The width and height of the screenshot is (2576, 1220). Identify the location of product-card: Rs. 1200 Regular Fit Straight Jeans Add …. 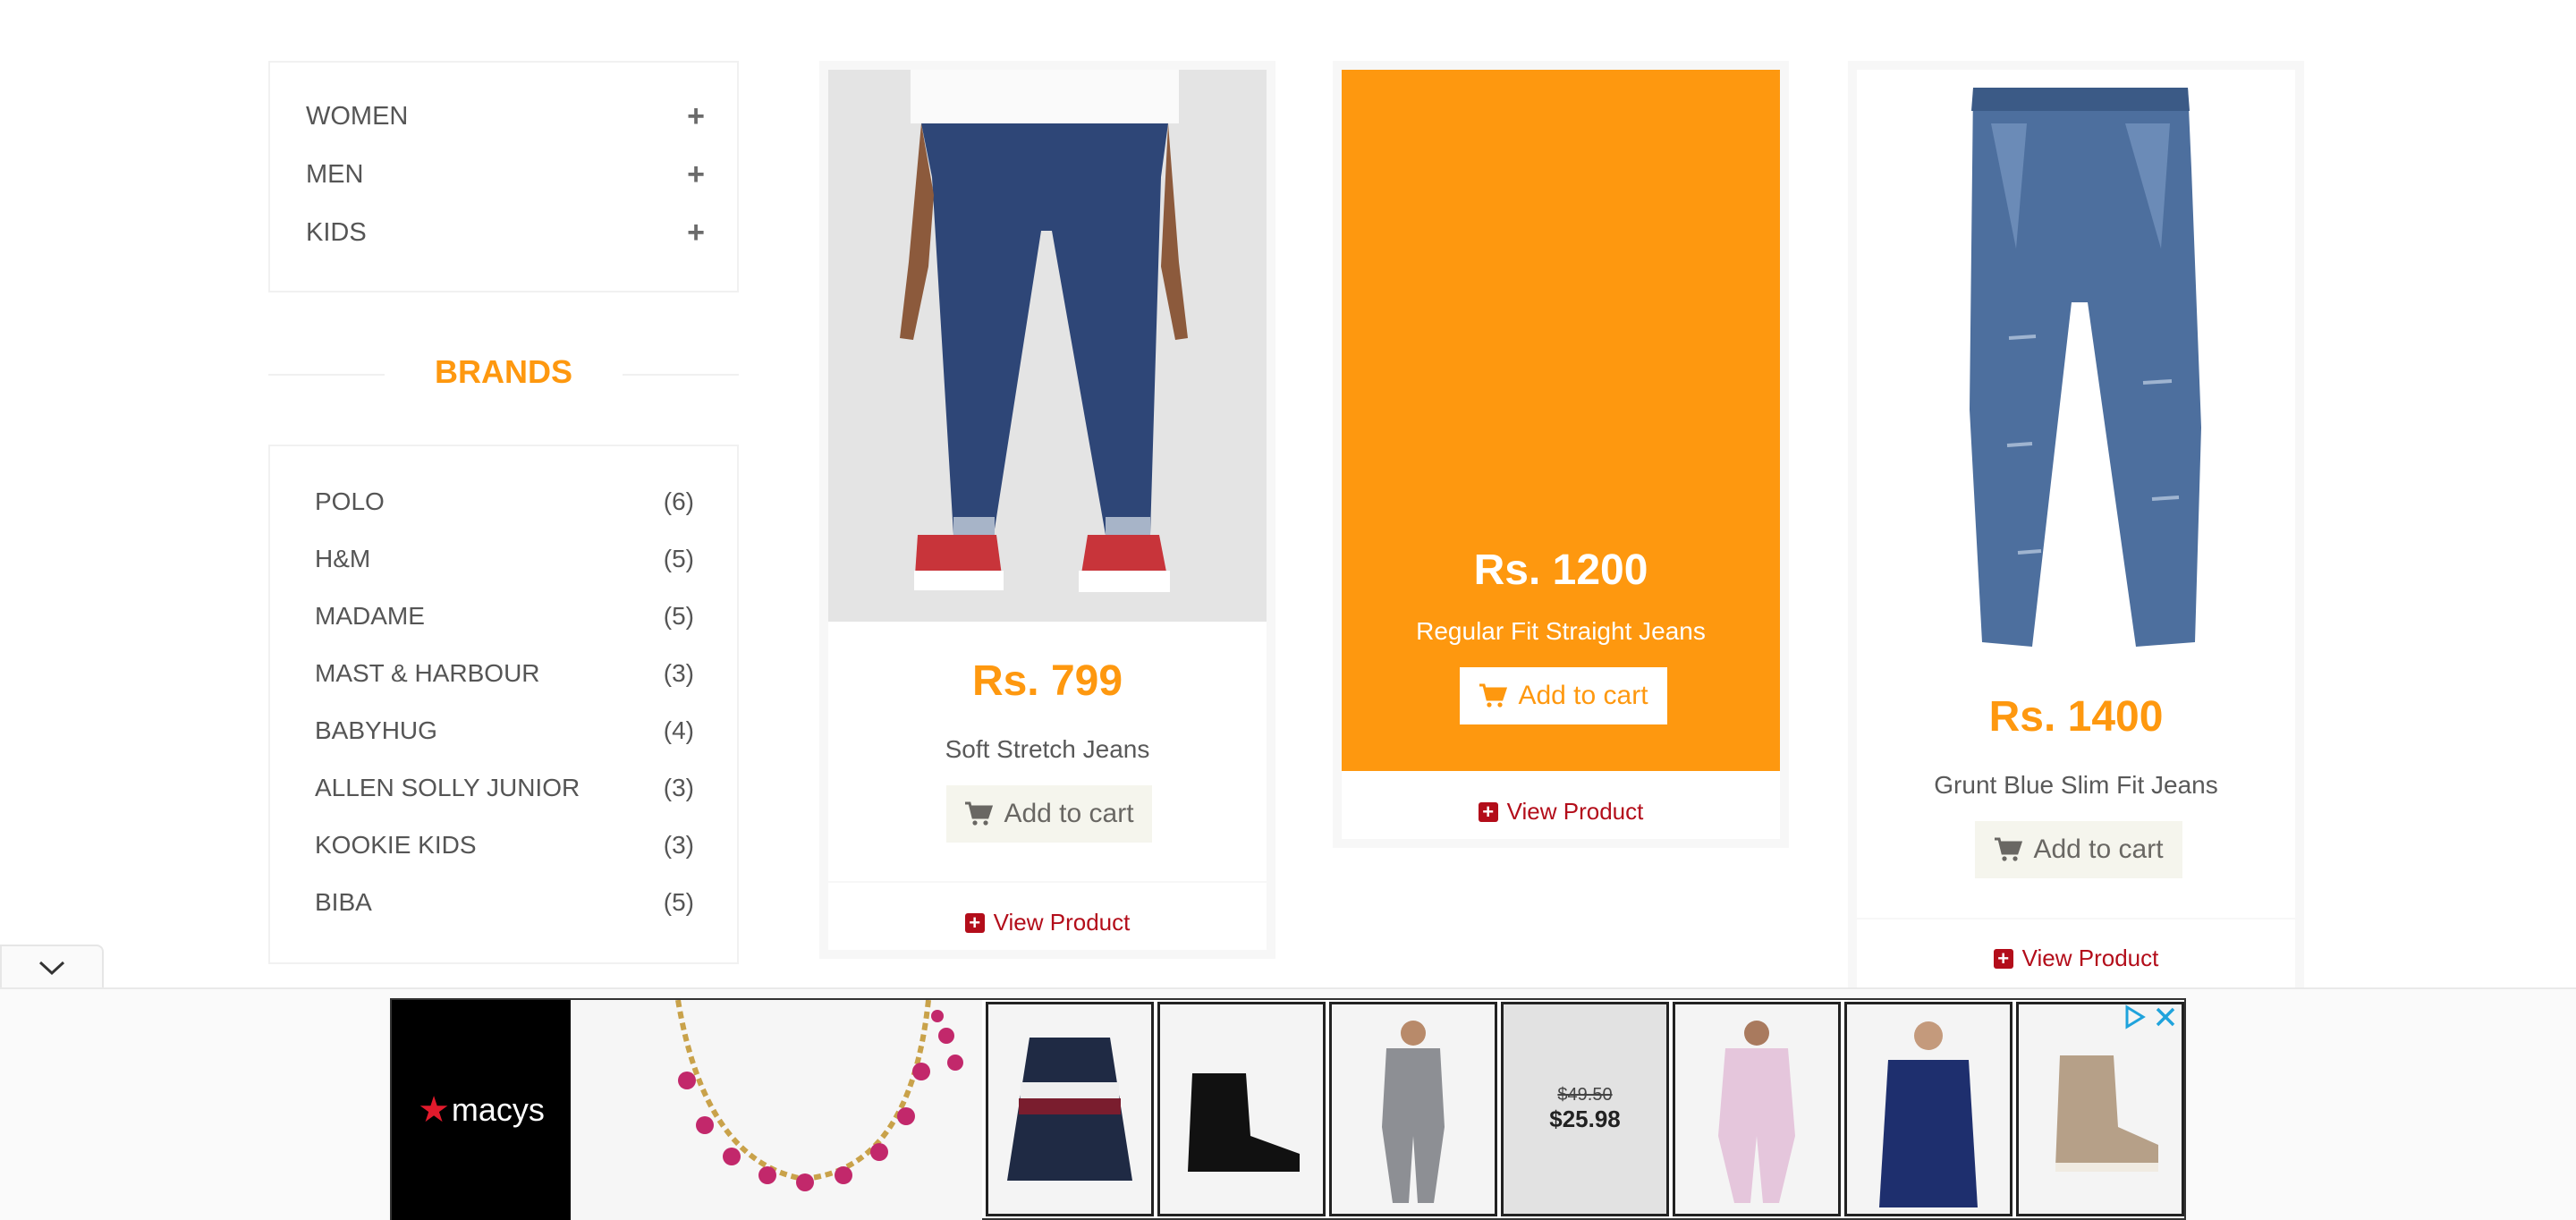
(1561, 454).